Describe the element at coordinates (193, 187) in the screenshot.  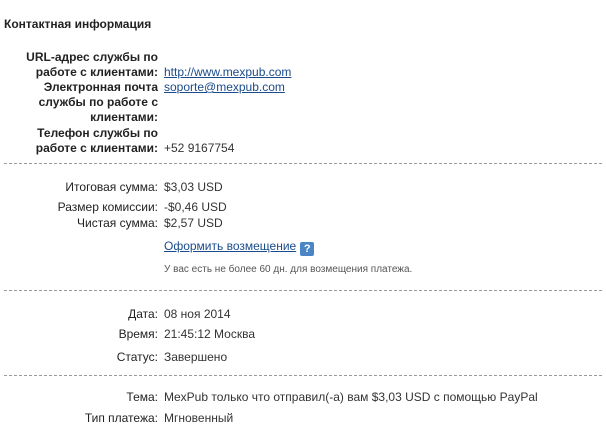
I see `total-value: $3,03 USD` at that location.